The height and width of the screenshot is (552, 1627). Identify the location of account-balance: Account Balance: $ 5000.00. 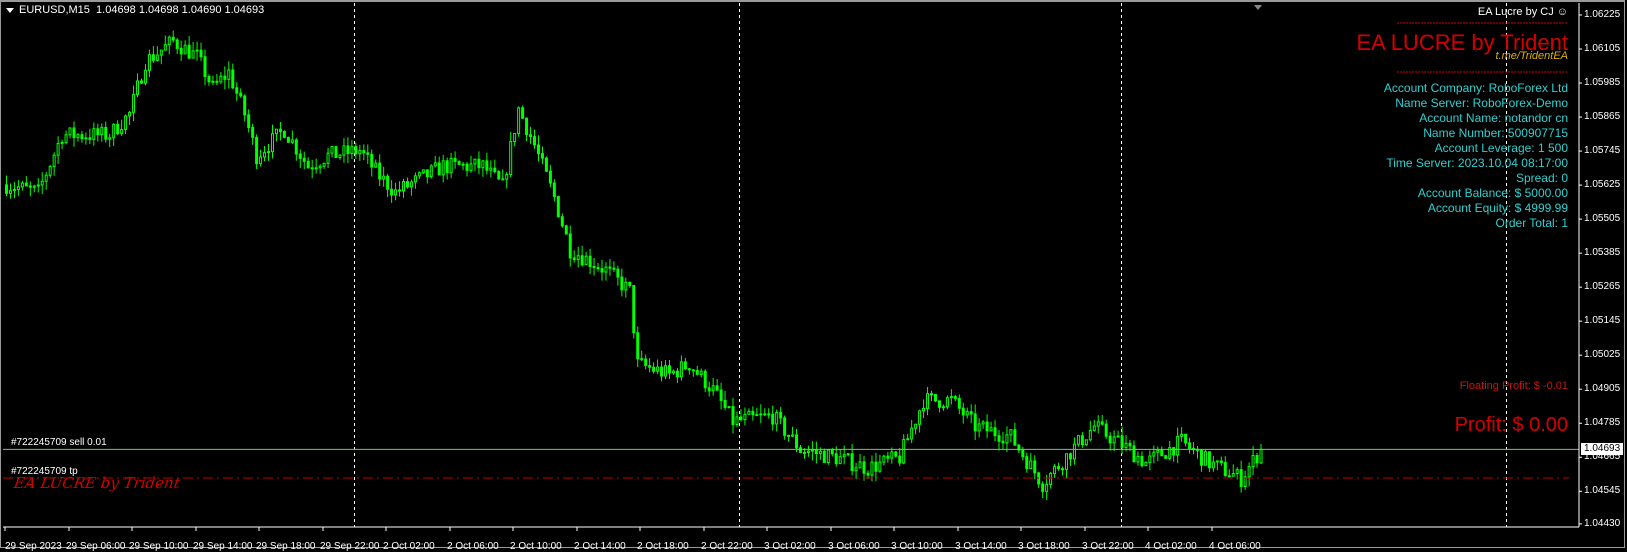
(1492, 193).